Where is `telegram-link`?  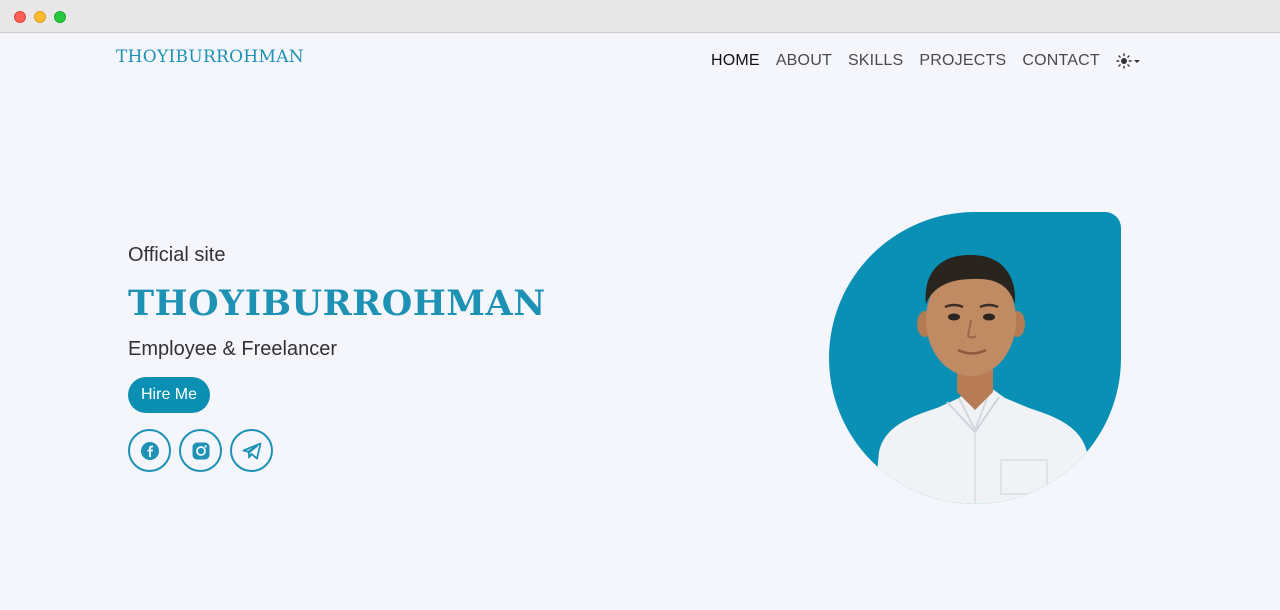
telegram-link is located at coordinates (251, 450).